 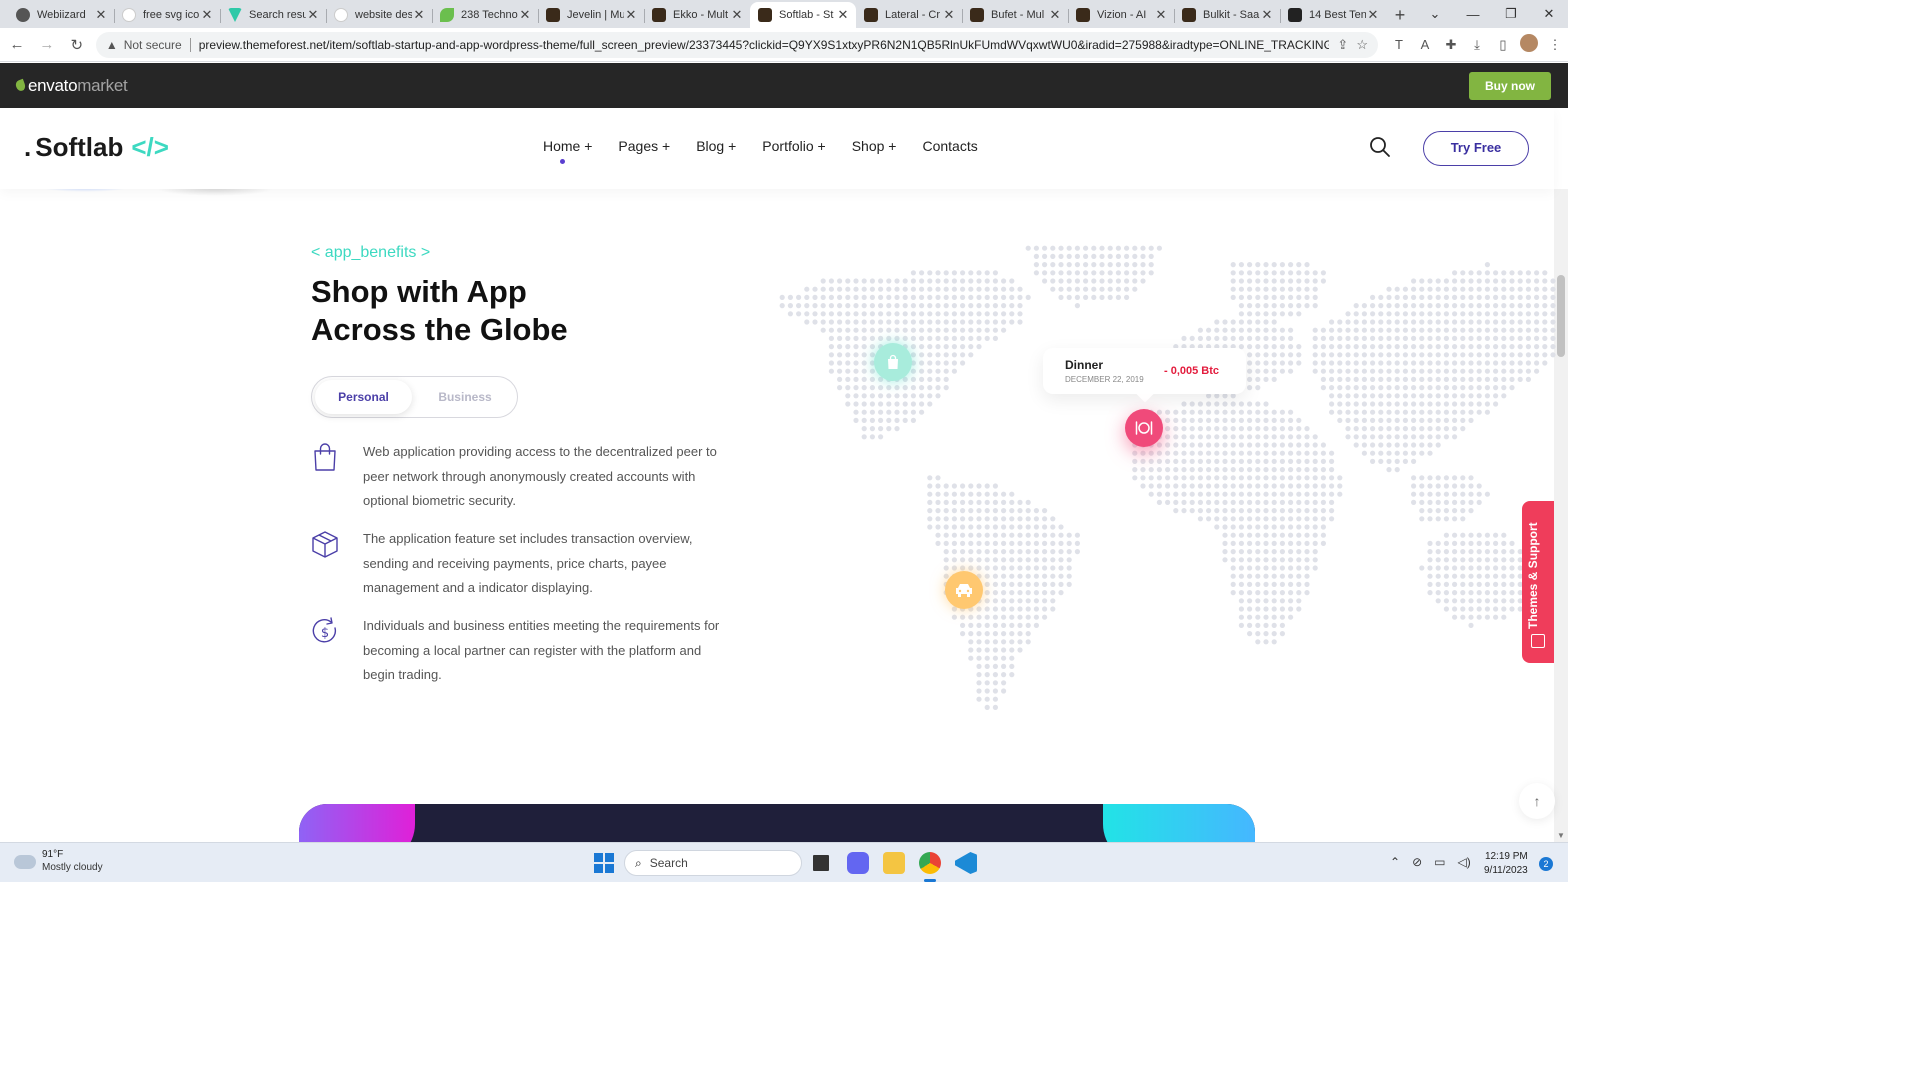 What do you see at coordinates (567, 151) in the screenshot?
I see `nav-home: Home +` at bounding box center [567, 151].